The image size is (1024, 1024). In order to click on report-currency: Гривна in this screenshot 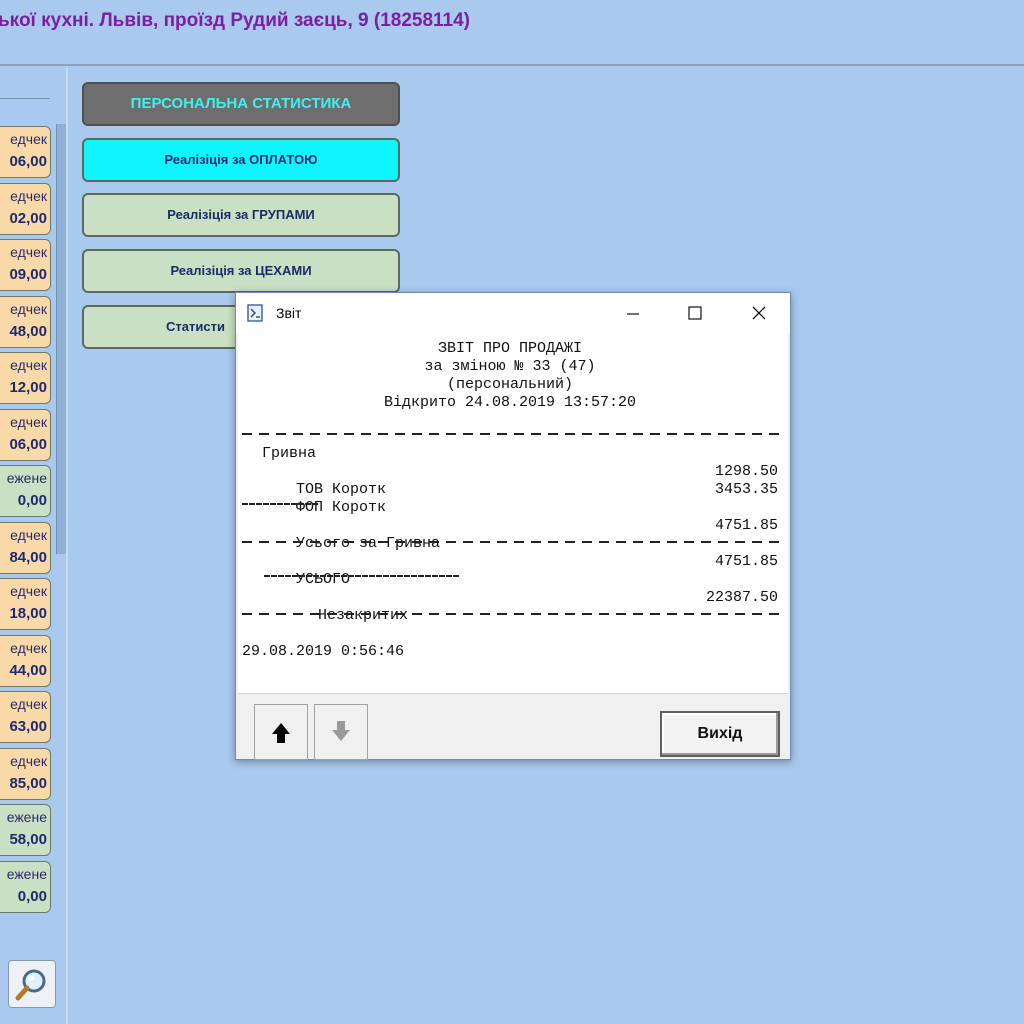, I will do `click(289, 453)`.